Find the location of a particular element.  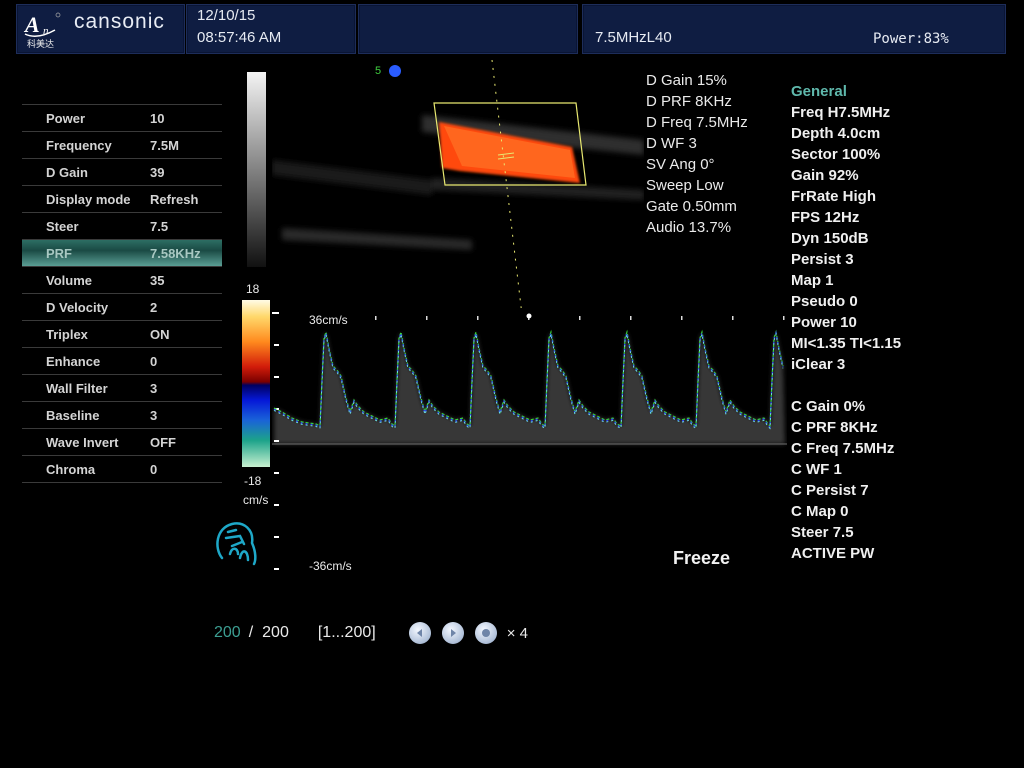

datetime-panel: 12/10/15 08:57:46 AM is located at coordinates (271, 29).